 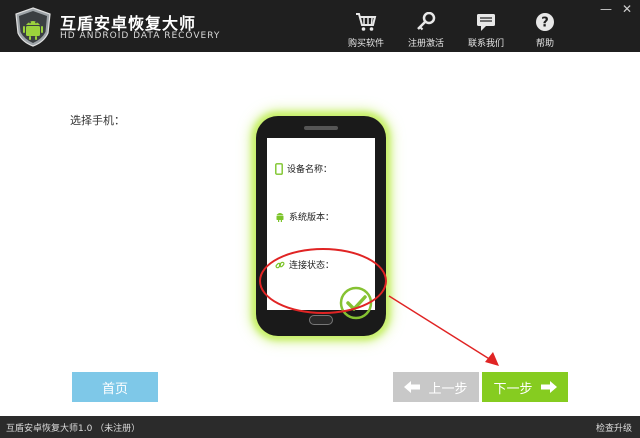 I want to click on home-button: 首页, so click(x=115, y=387).